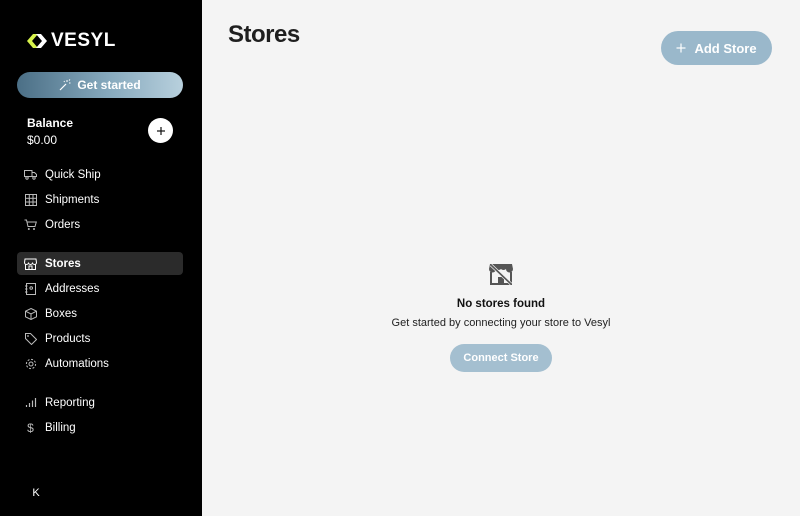 The height and width of the screenshot is (516, 800). I want to click on bar-chart-icon, so click(30, 402).